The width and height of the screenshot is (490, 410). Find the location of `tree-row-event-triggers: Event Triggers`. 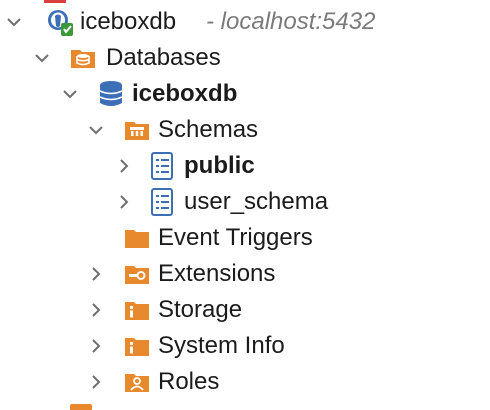

tree-row-event-triggers: Event Triggers is located at coordinates (245, 238).